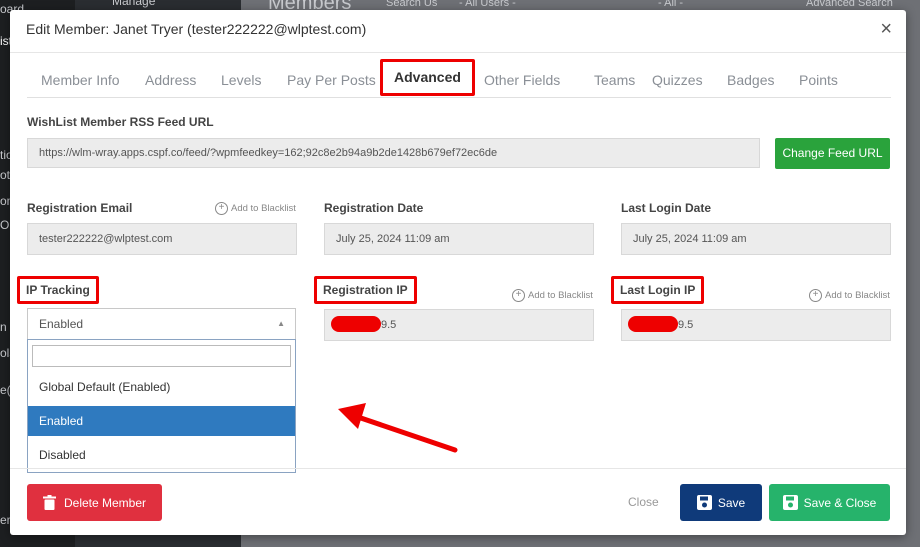 This screenshot has width=920, height=547. I want to click on option-enabled: Enabled, so click(161, 421).